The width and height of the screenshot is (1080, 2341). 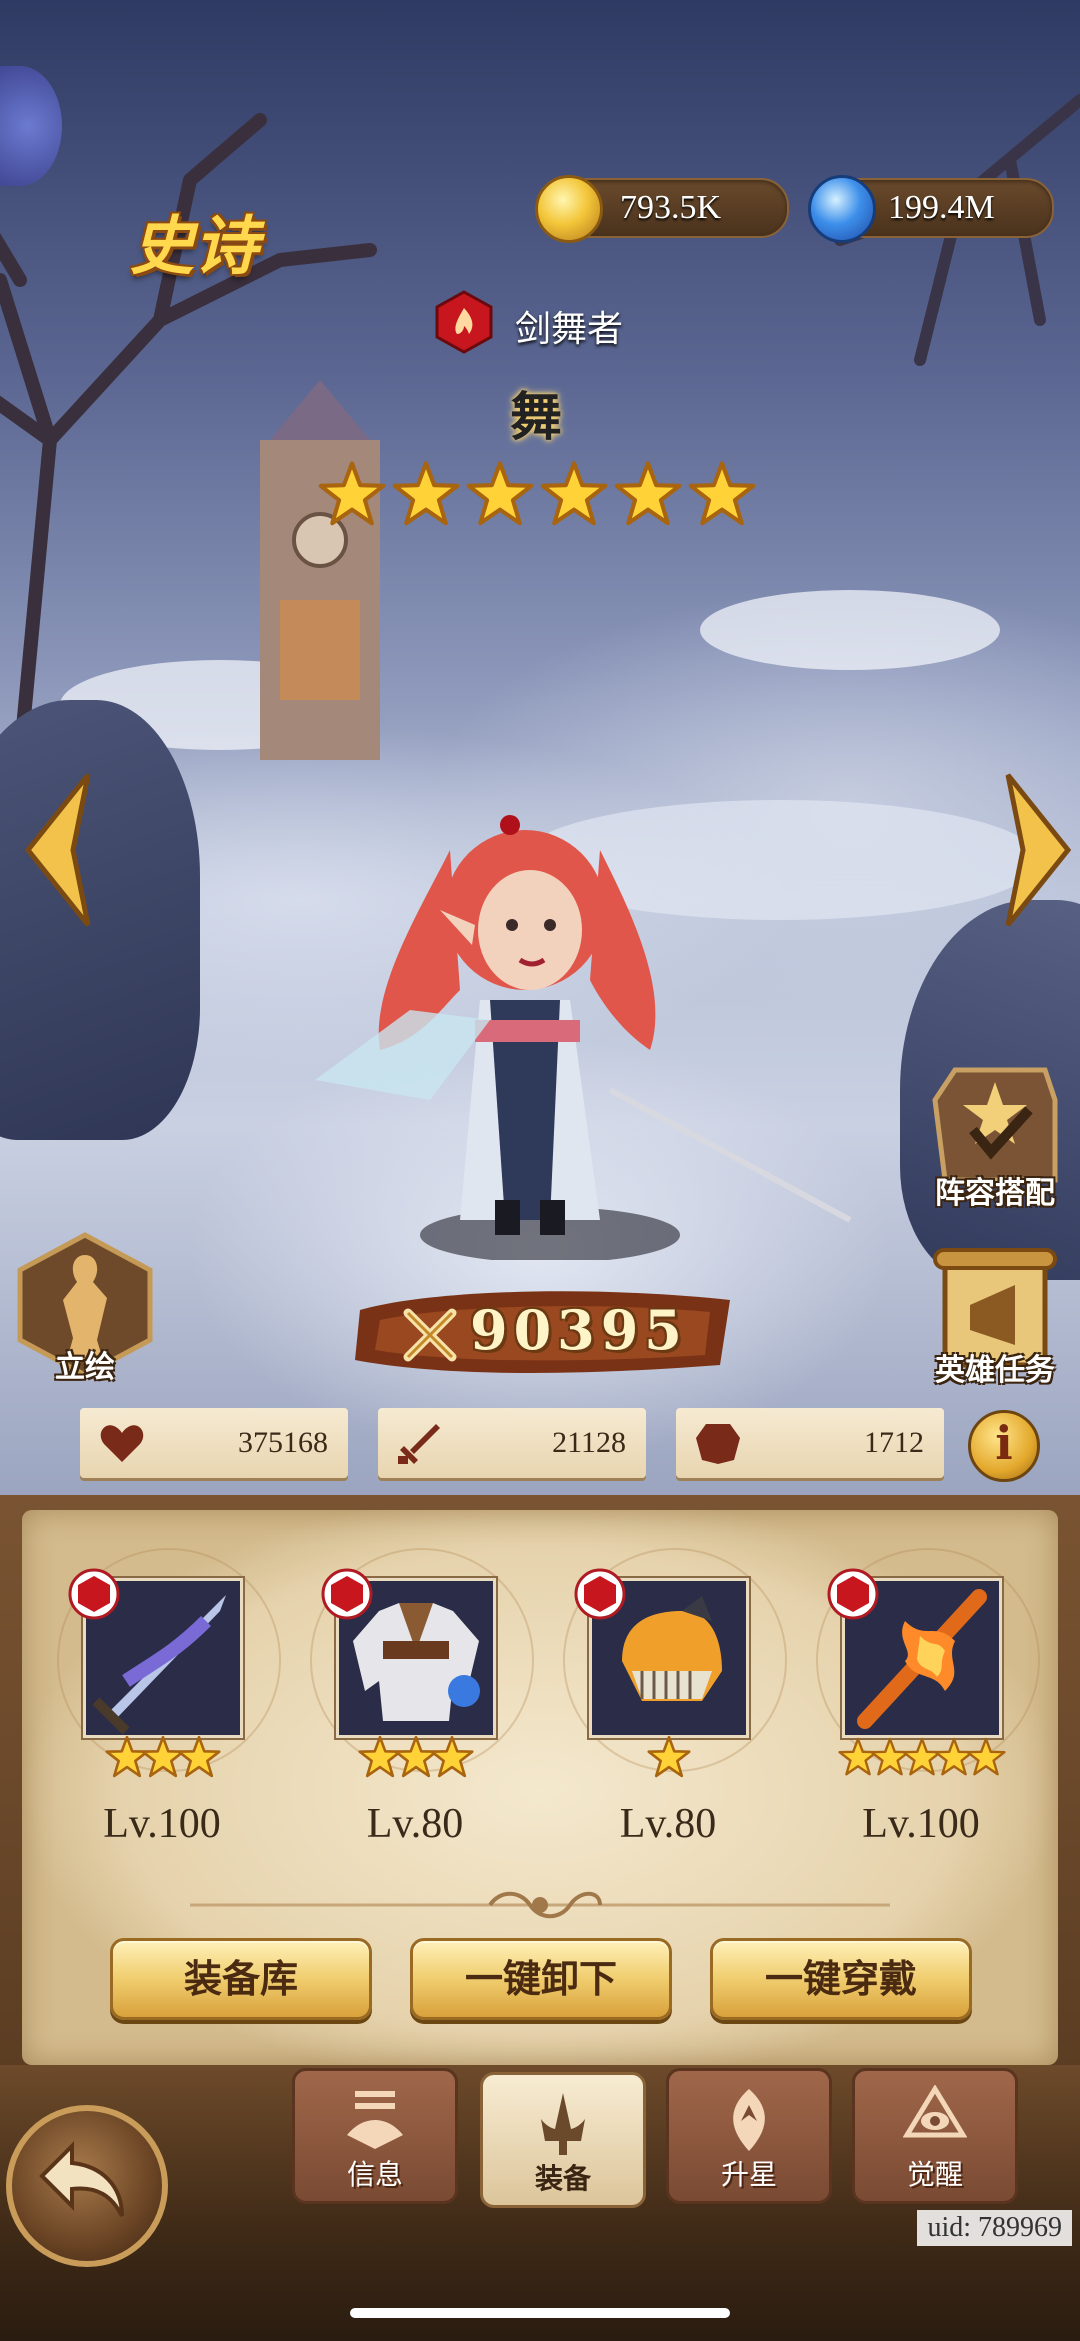 What do you see at coordinates (214, 1443) in the screenshot?
I see `hp-stat: 375168` at bounding box center [214, 1443].